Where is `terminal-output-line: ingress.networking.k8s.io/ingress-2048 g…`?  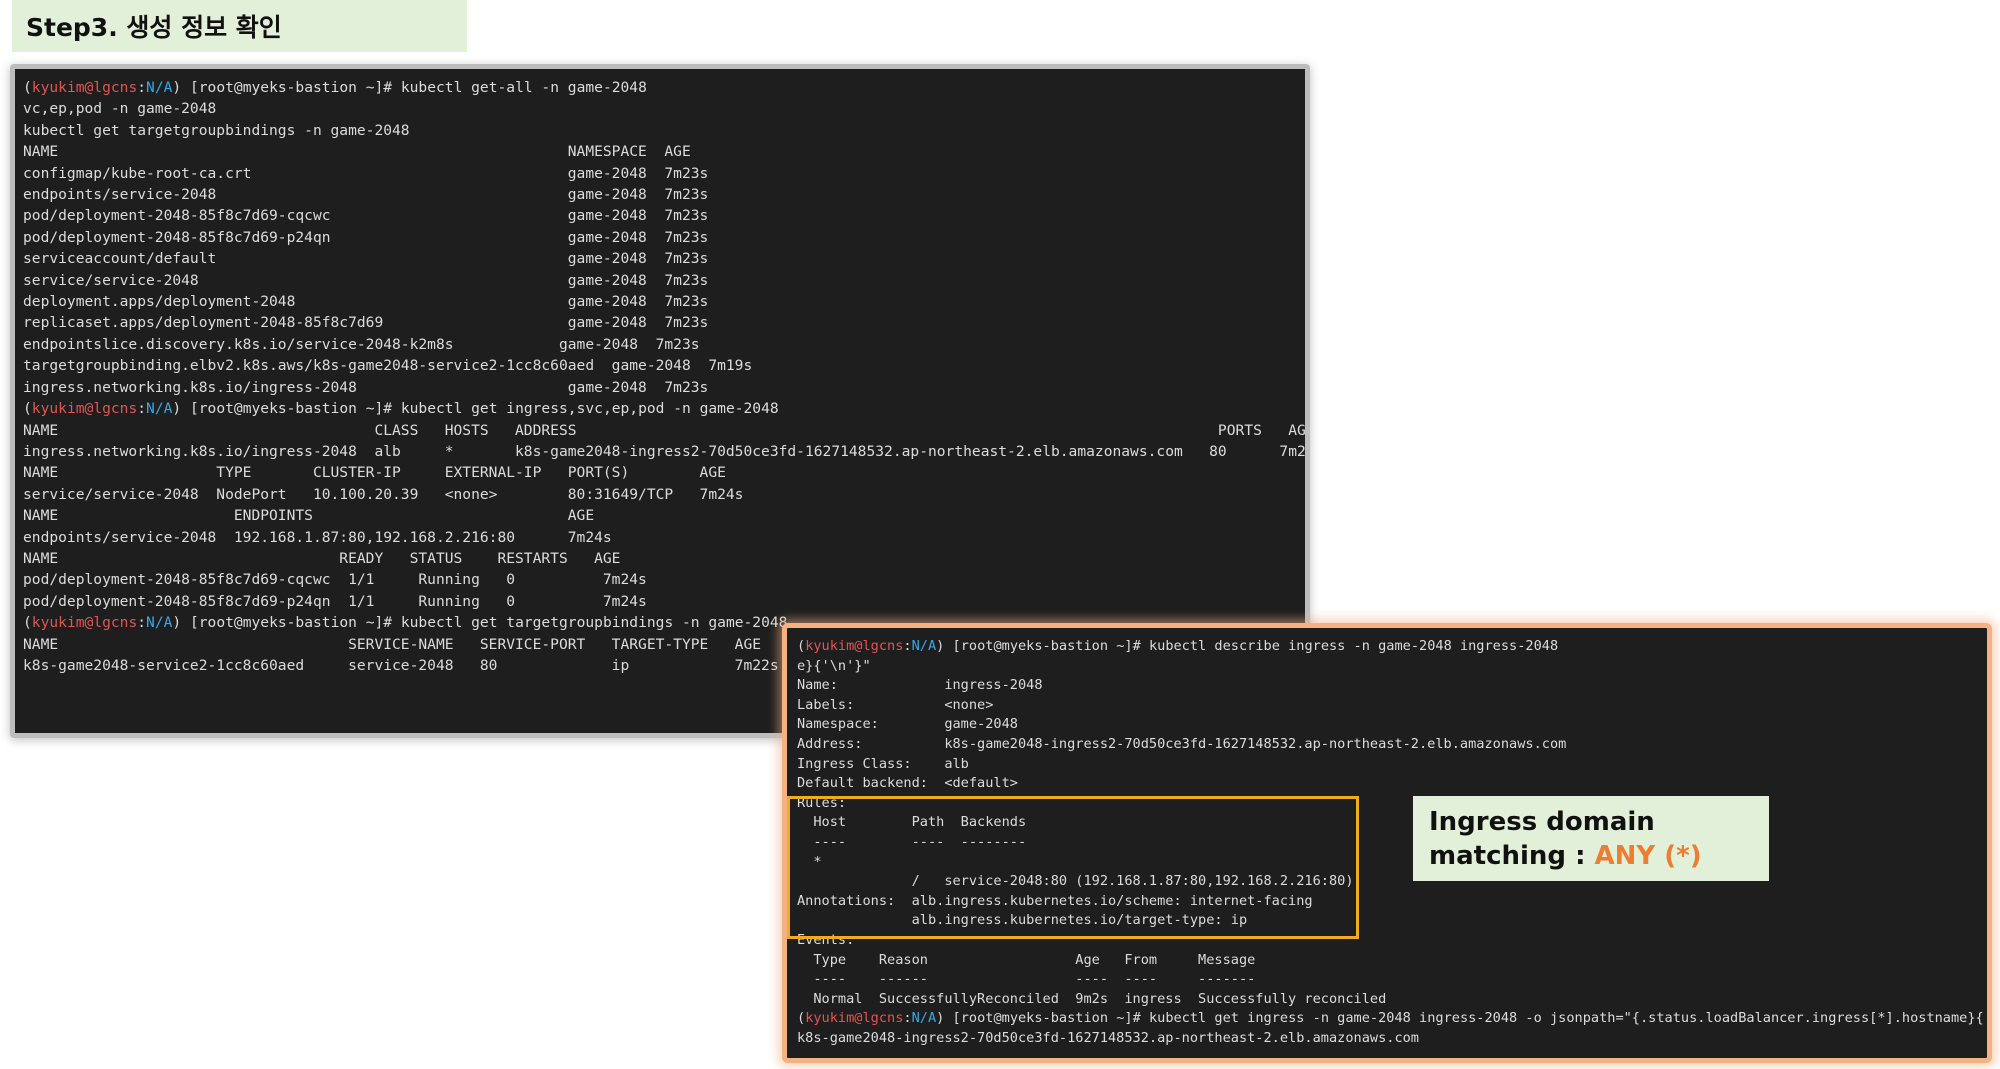
terminal-output-line: ingress.networking.k8s.io/ingress-2048 g… is located at coordinates (366, 387).